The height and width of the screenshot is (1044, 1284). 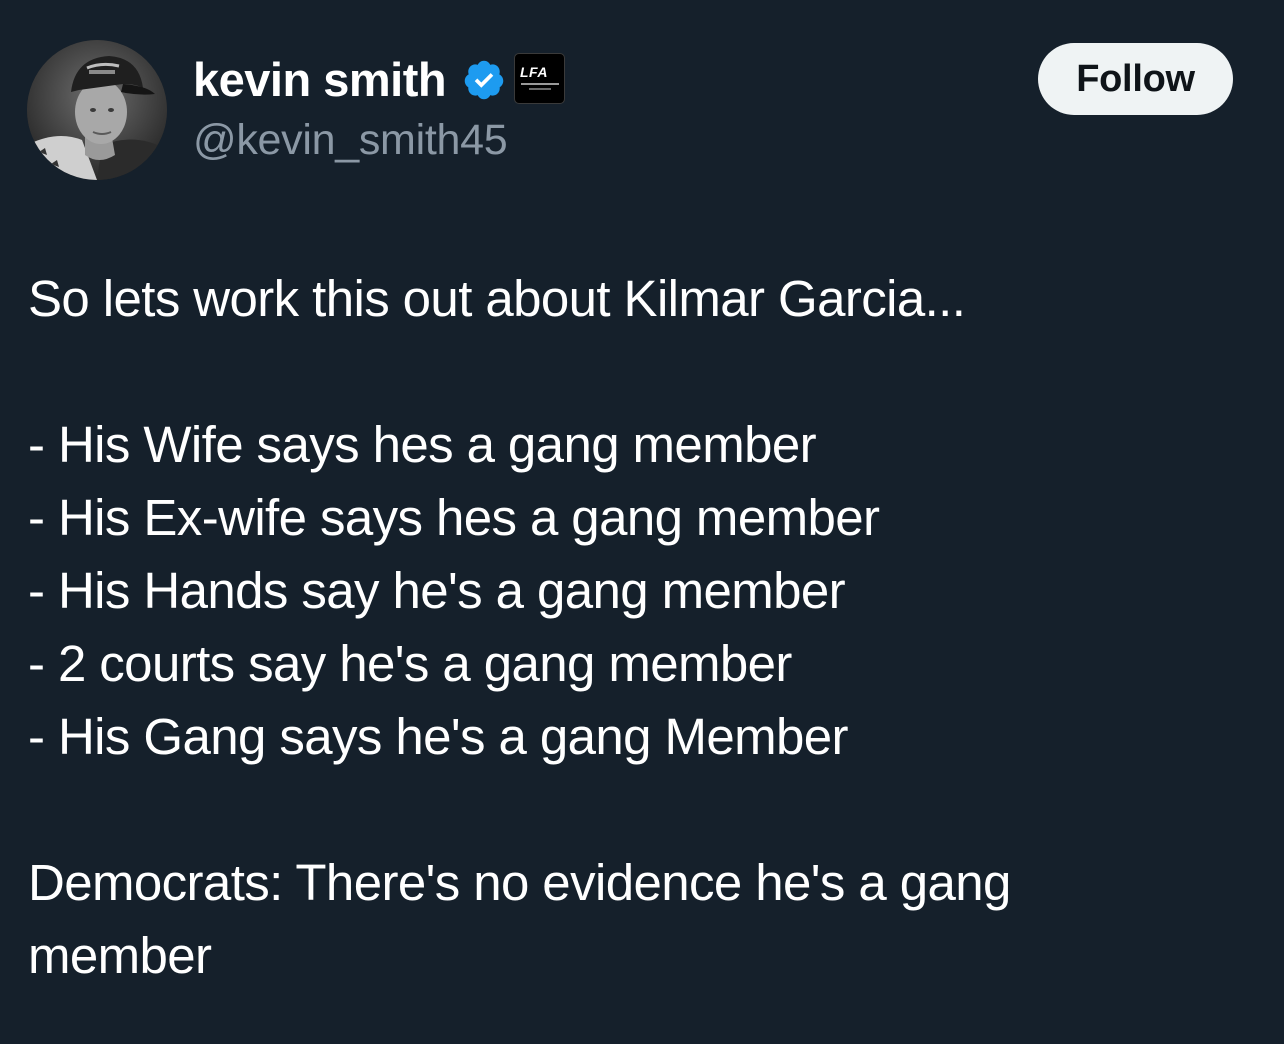 I want to click on list-item: - His Ex-wife says hes a gang member, so click(x=454, y=517).